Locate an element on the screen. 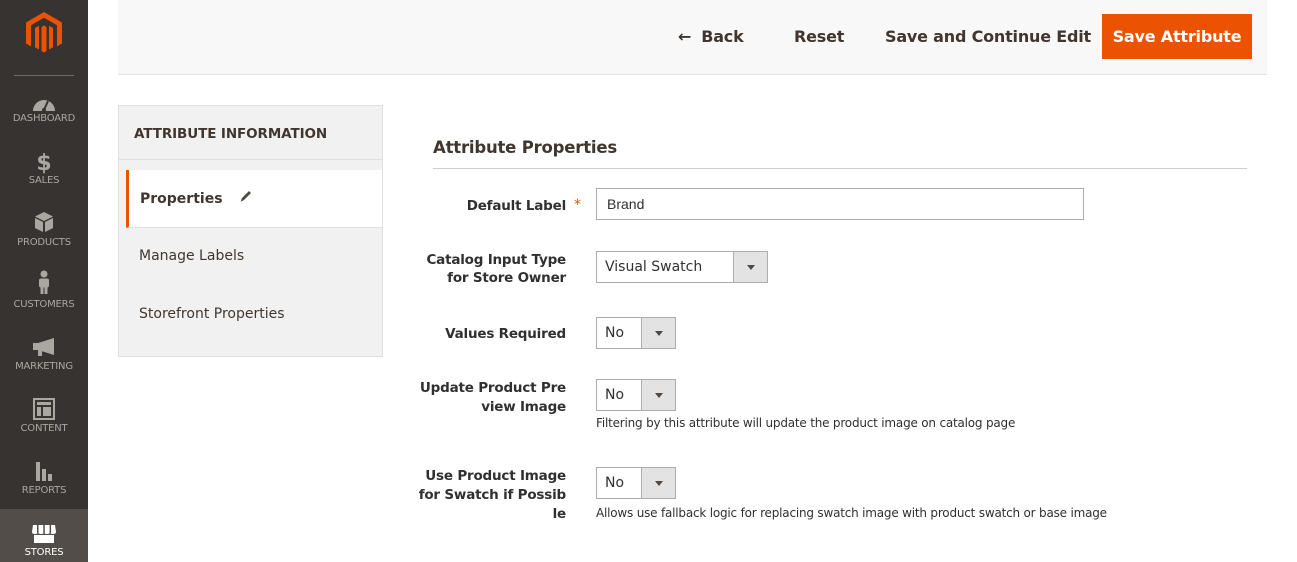  tab-label: Properties is located at coordinates (181, 199).